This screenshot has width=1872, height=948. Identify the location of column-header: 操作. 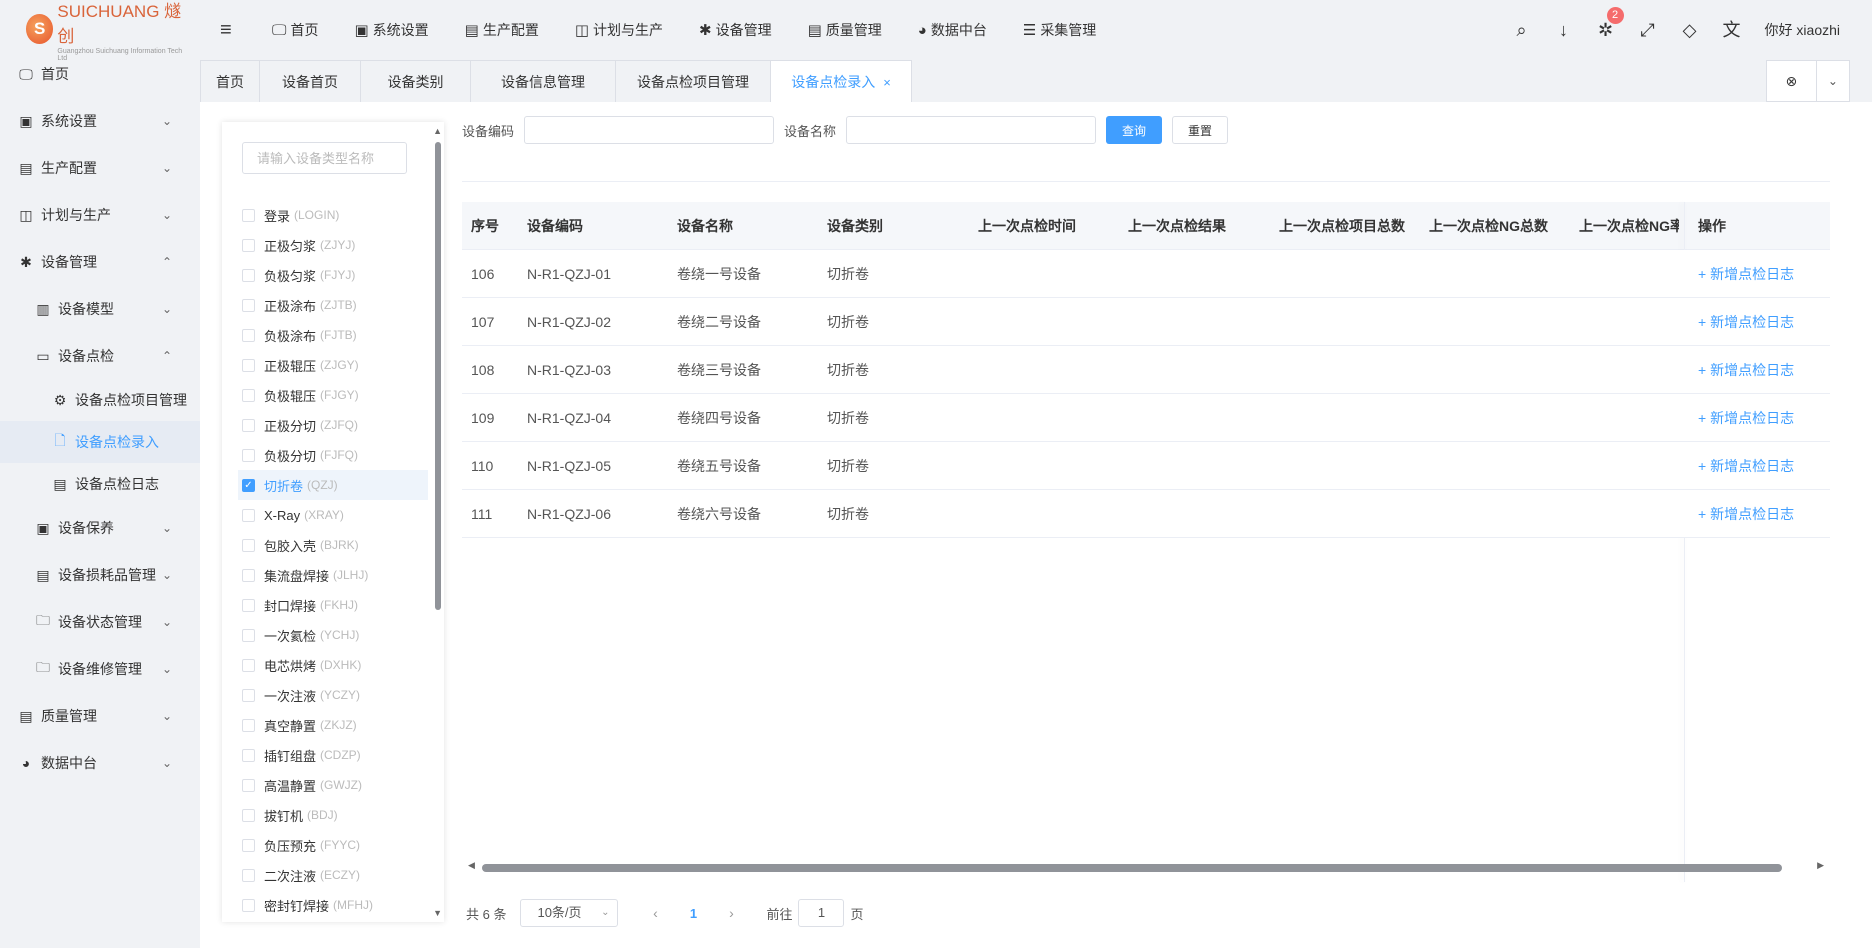
(1758, 226).